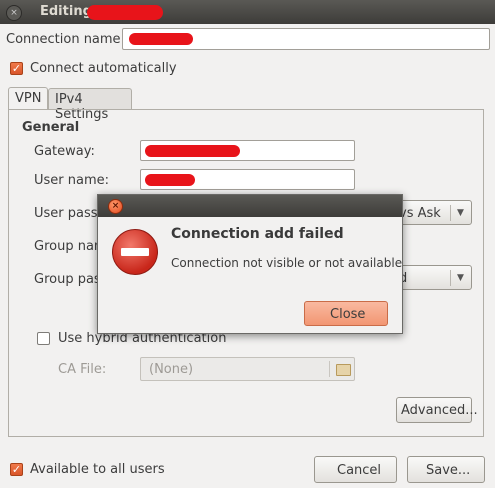 This screenshot has width=495, height=488. I want to click on error-icon-bar, so click(135, 252).